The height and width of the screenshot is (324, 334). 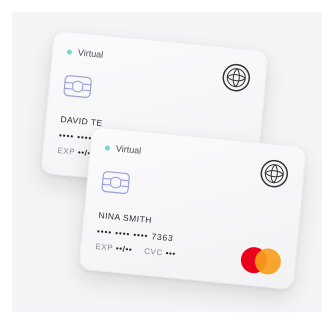 I want to click on card-meta: EXP ••/•• CVC •••, so click(x=135, y=250).